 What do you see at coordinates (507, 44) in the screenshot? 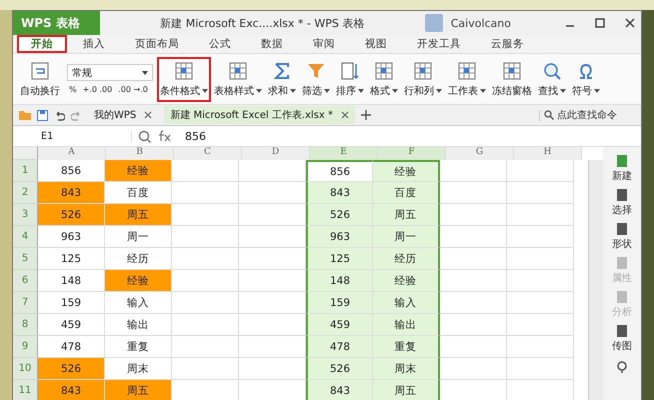
I see `ribbon-tab: 云服务` at bounding box center [507, 44].